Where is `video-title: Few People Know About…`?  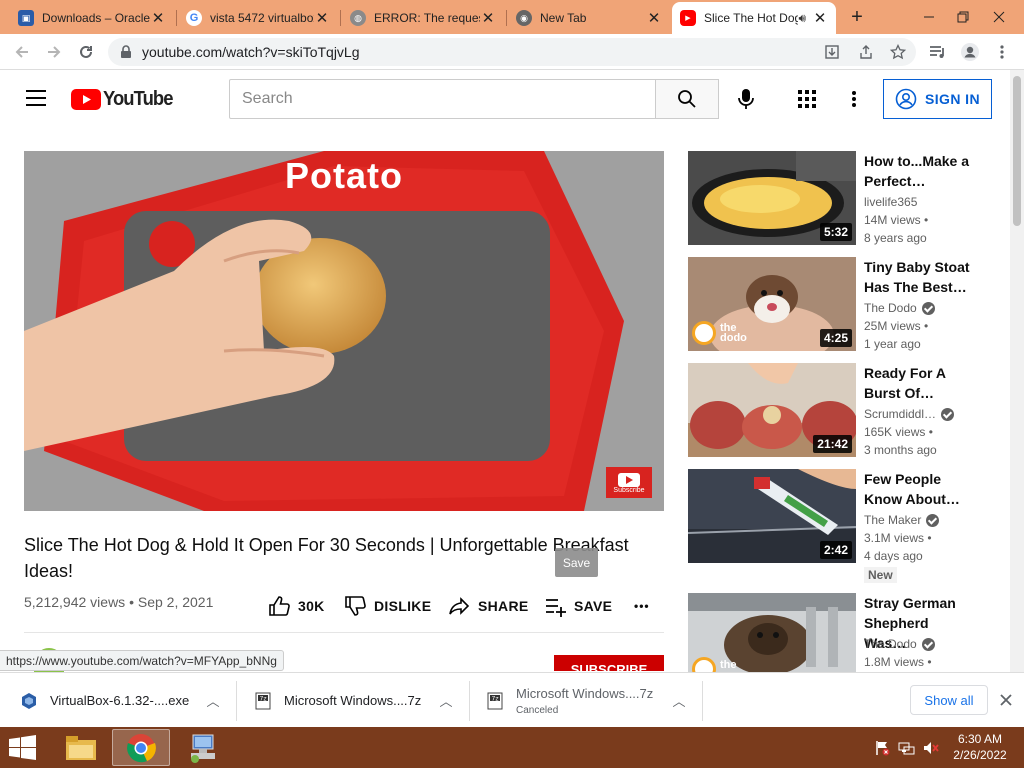 video-title: Few People Know About… is located at coordinates (919, 489).